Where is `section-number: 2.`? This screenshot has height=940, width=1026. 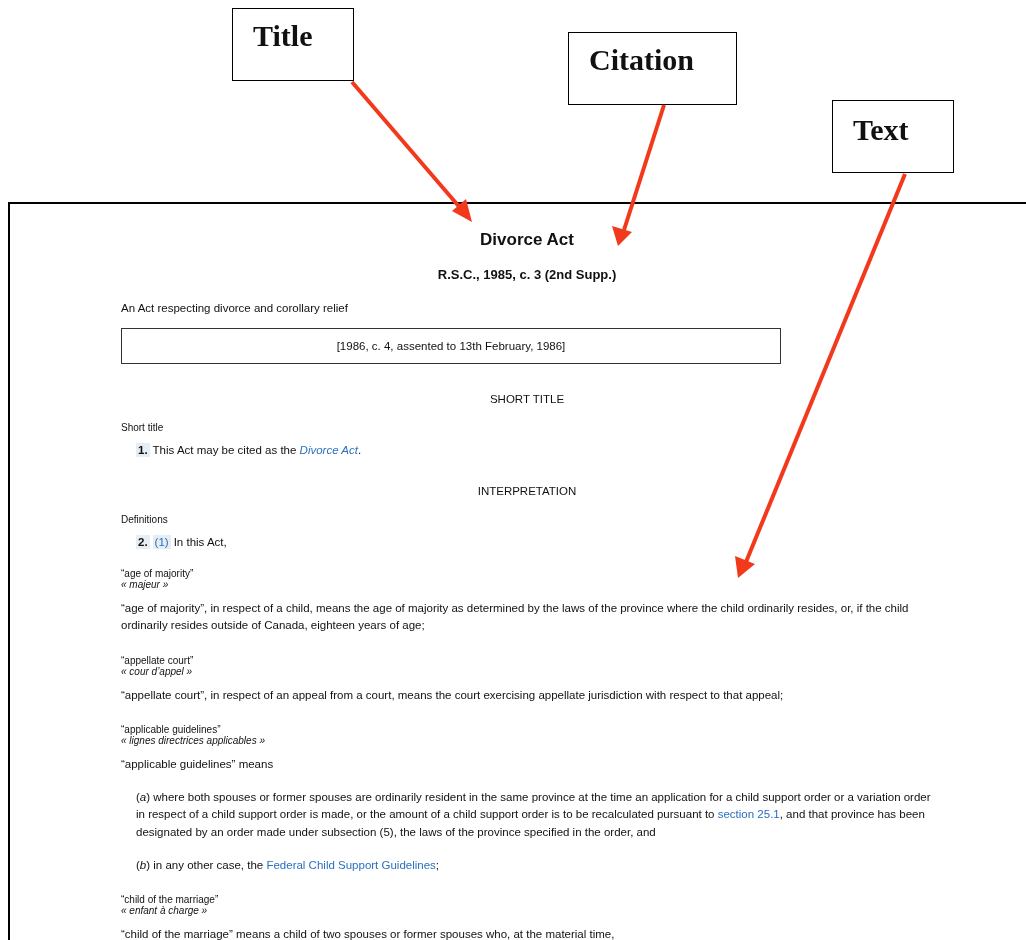 section-number: 2. is located at coordinates (143, 542).